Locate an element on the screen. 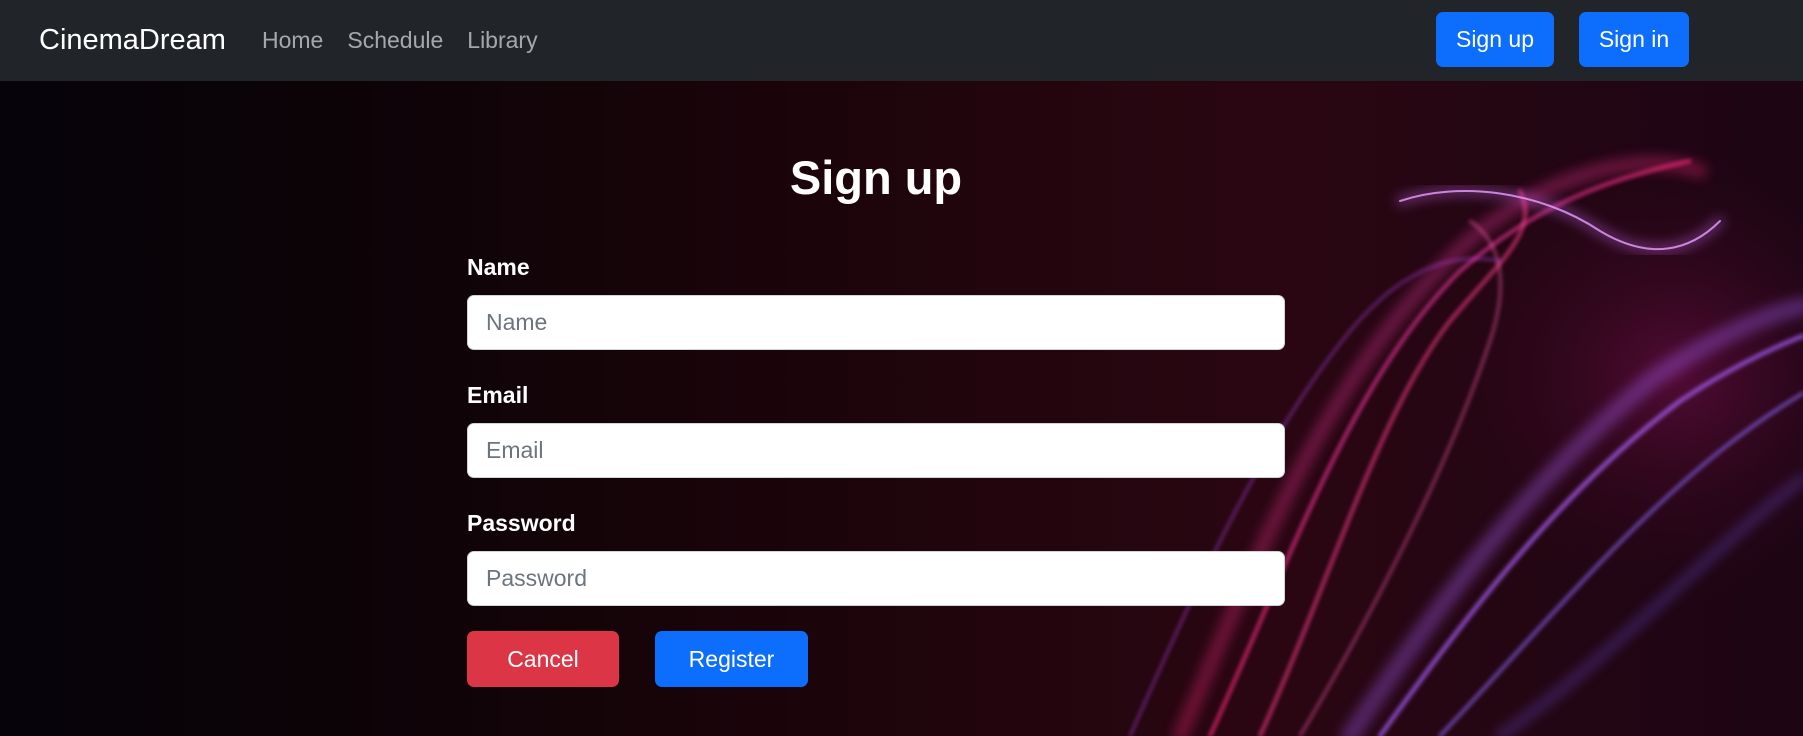  page-title: Sign up is located at coordinates (876, 177).